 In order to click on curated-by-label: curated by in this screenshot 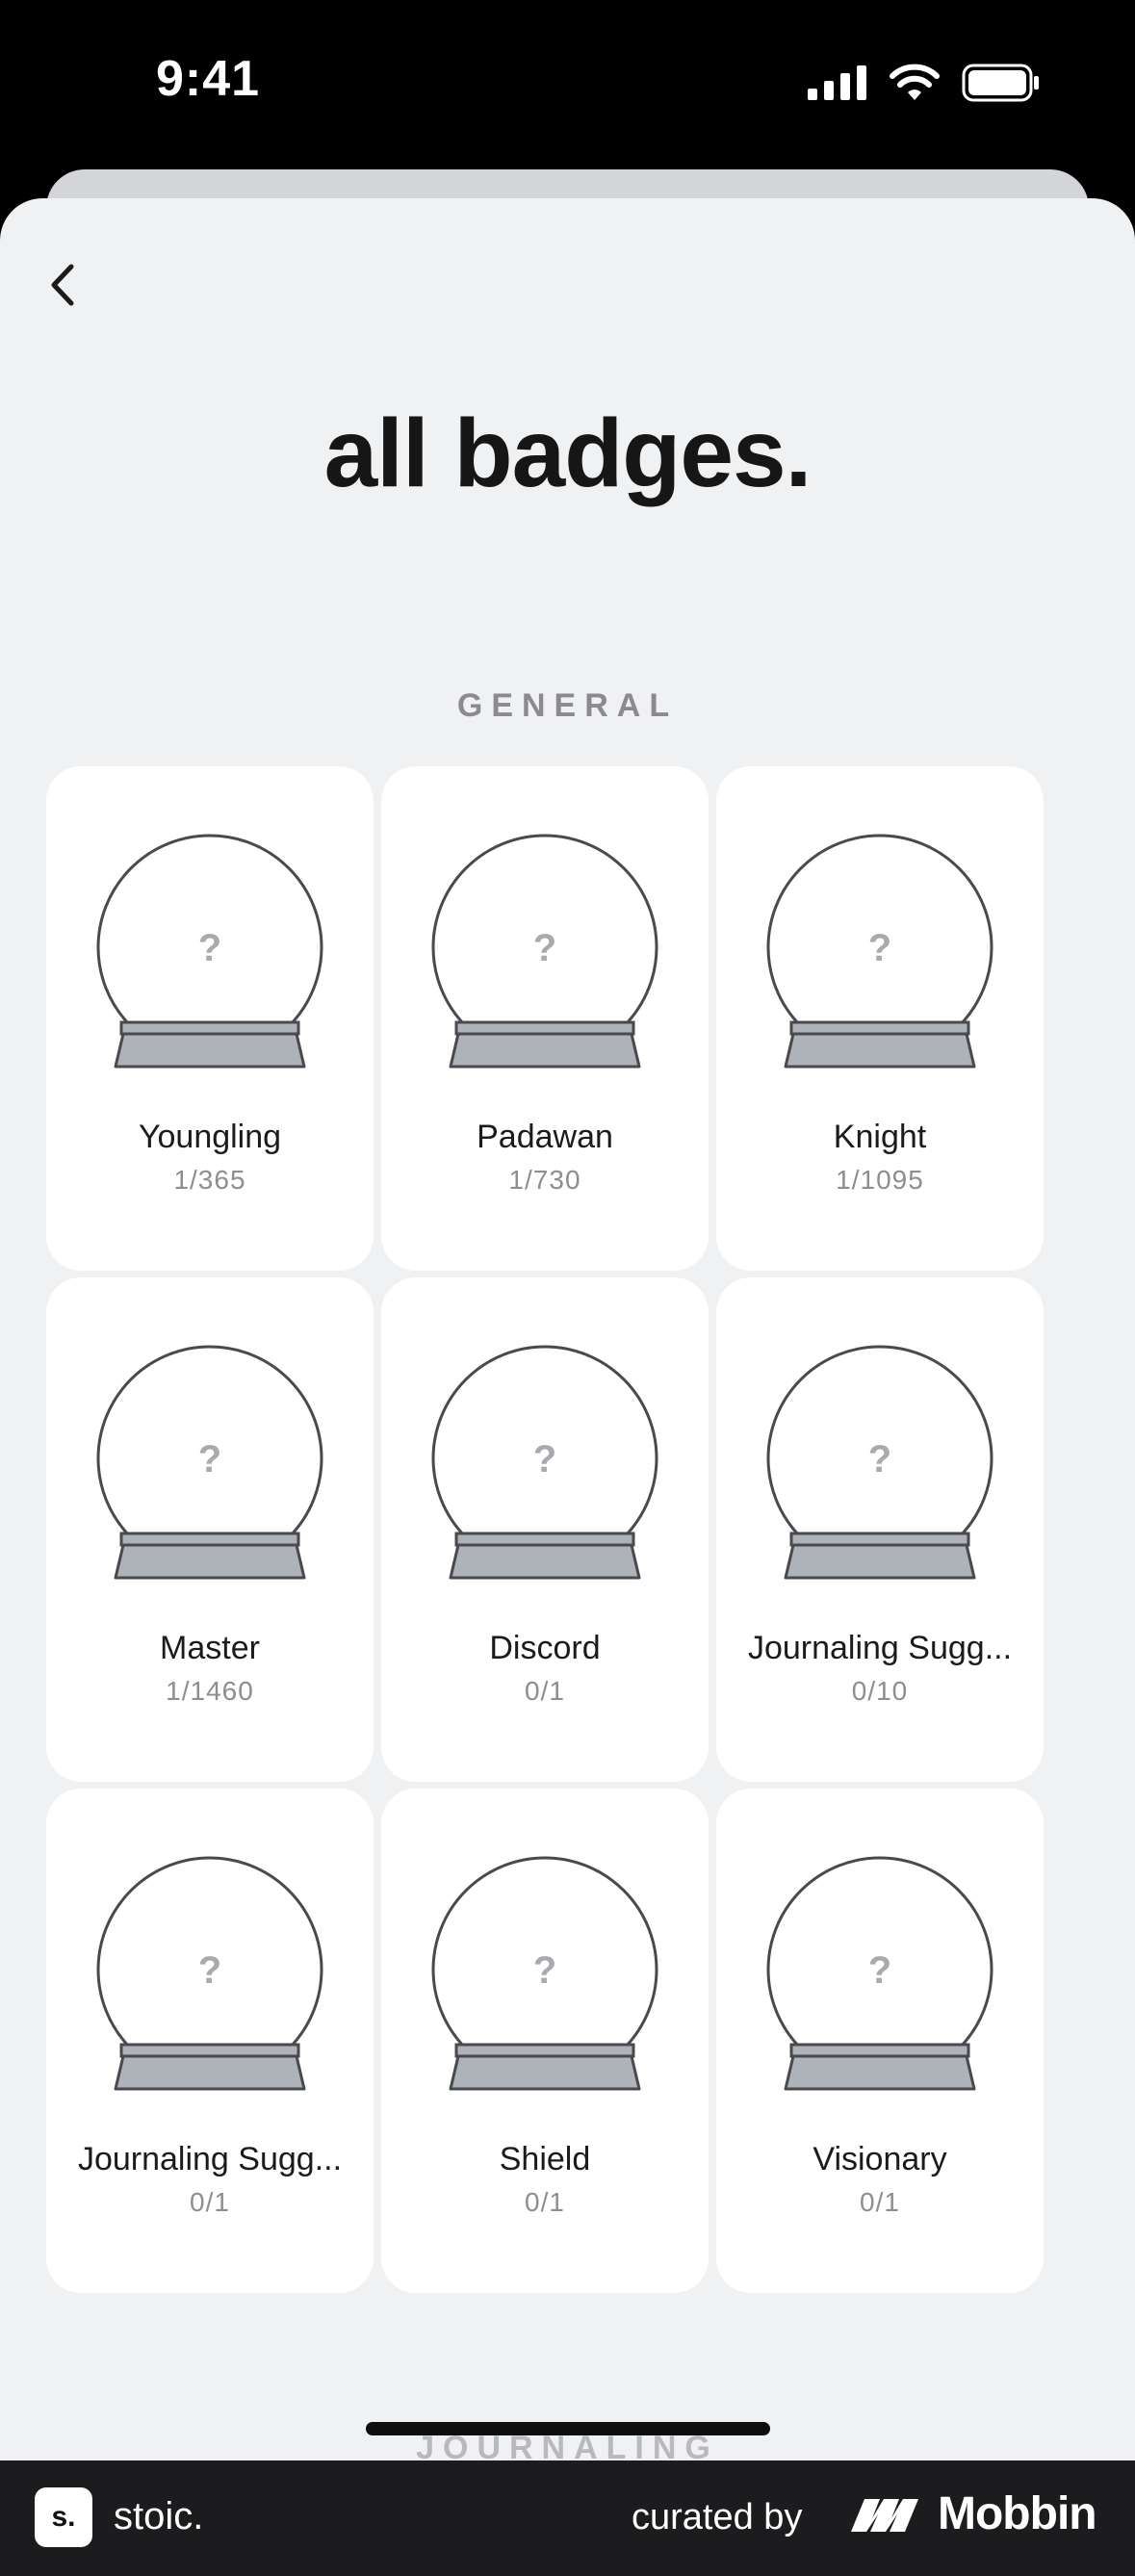, I will do `click(717, 2517)`.